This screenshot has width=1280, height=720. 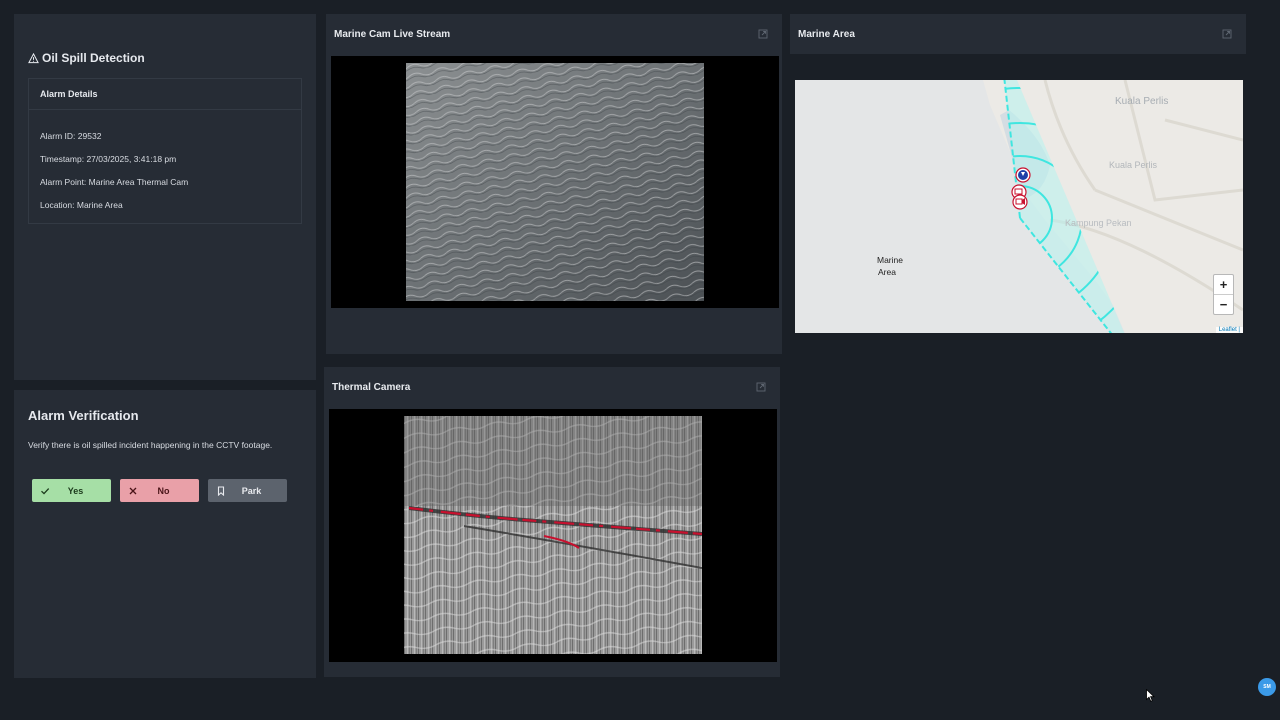 I want to click on marine-area-header: Marine Area, so click(x=1018, y=34).